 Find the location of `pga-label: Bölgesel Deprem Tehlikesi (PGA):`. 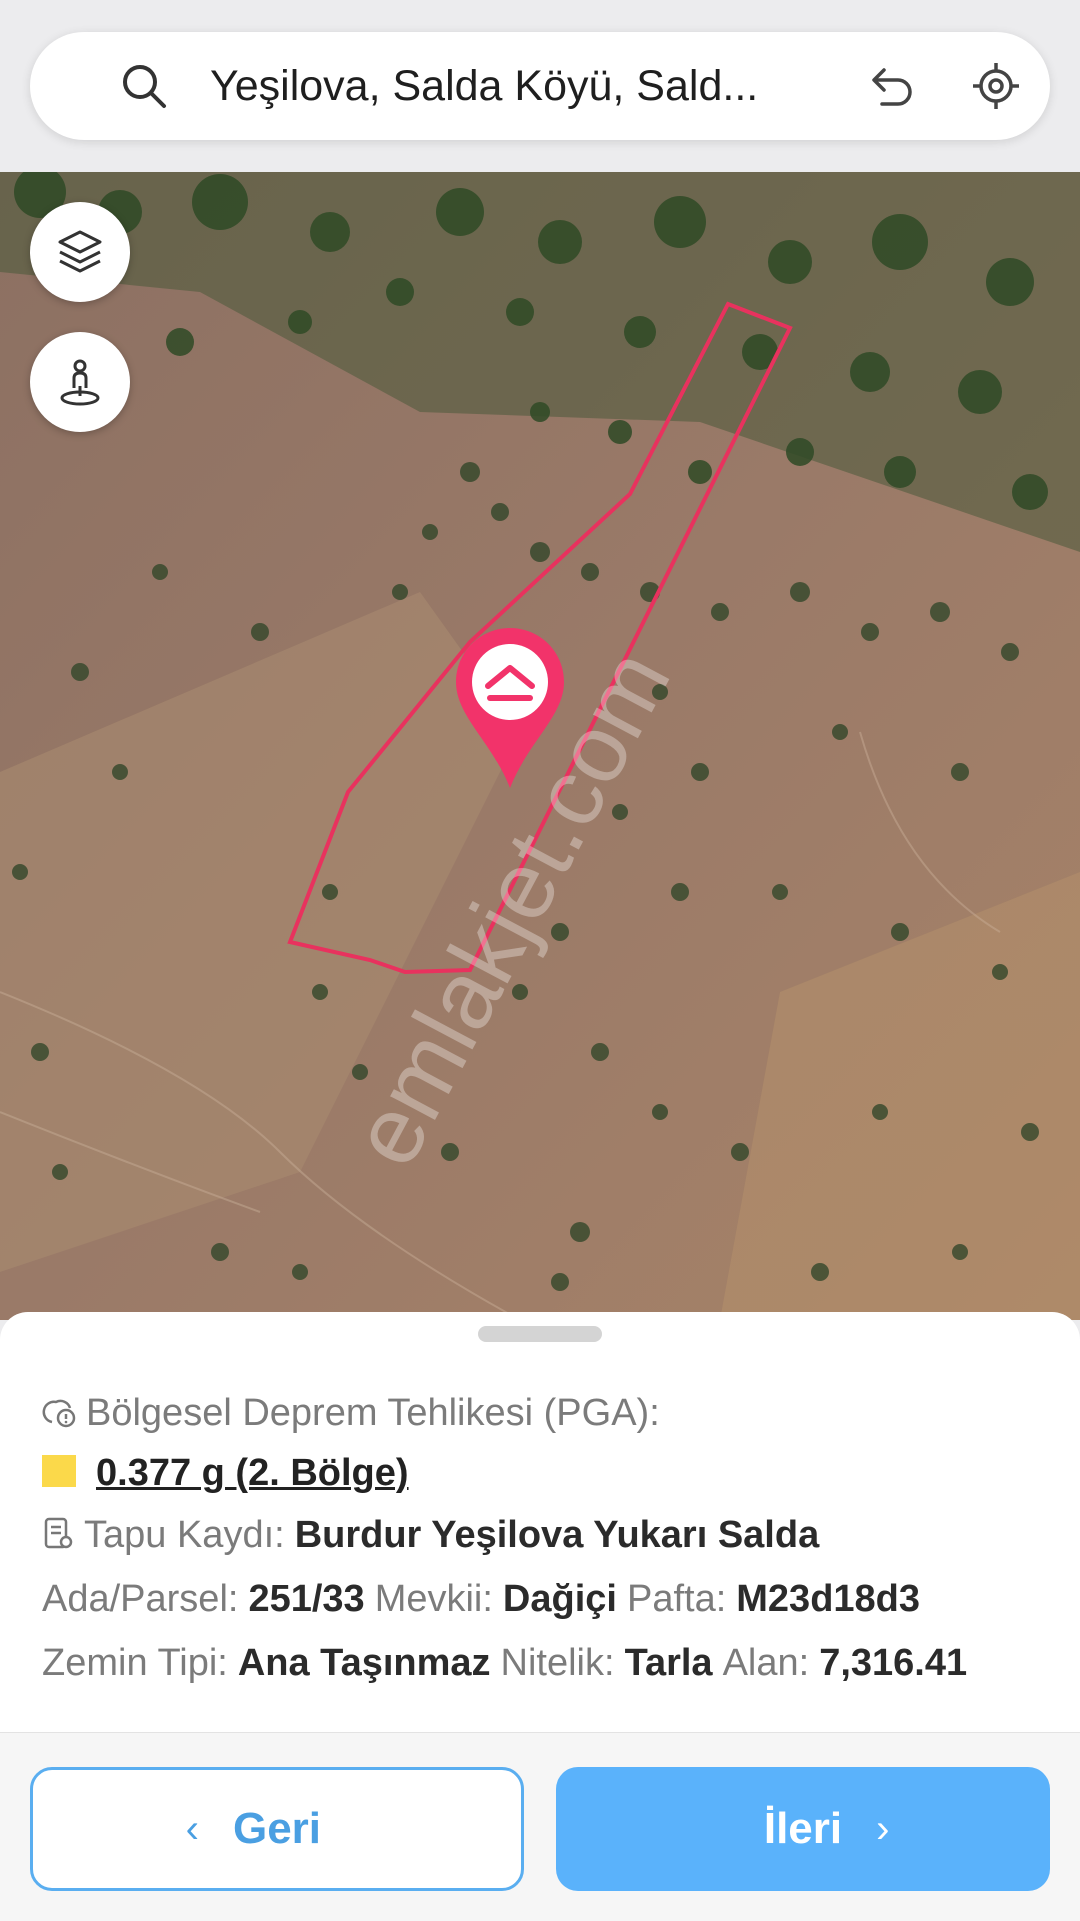

pga-label: Bölgesel Deprem Tehlikesi (PGA): is located at coordinates (373, 1413).